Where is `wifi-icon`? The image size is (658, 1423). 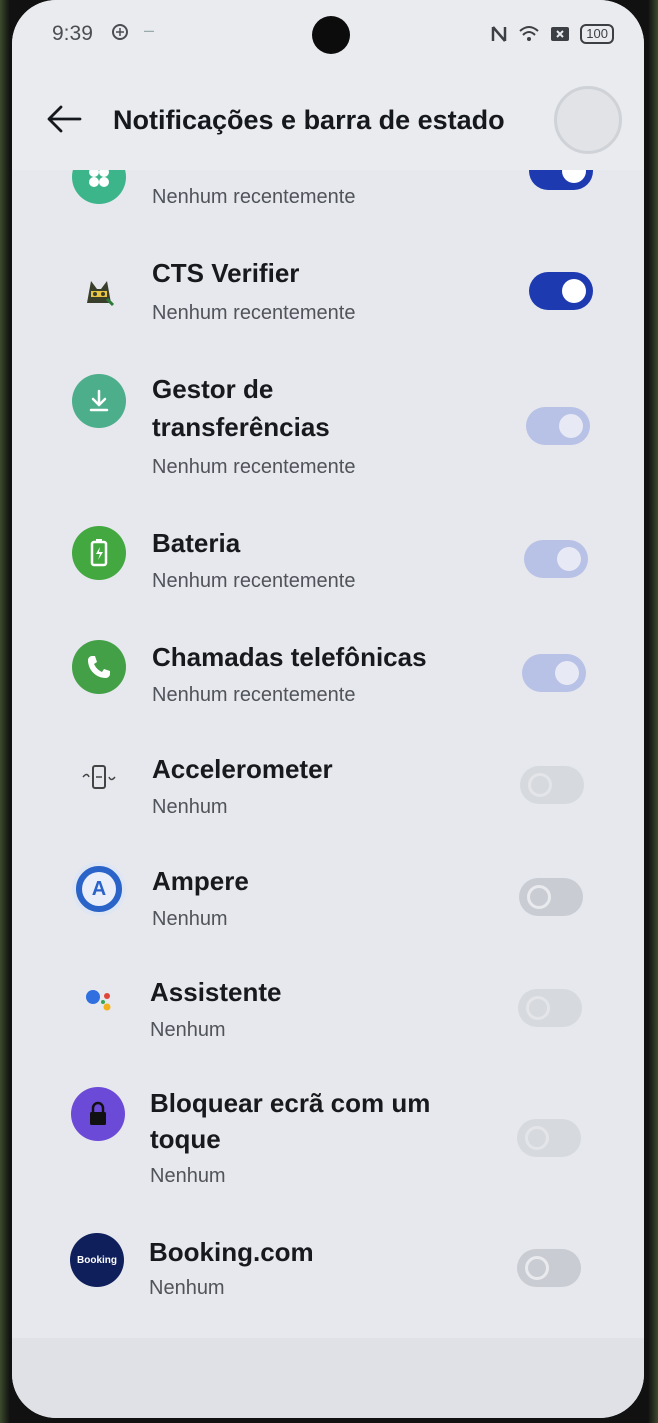
wifi-icon is located at coordinates (529, 33).